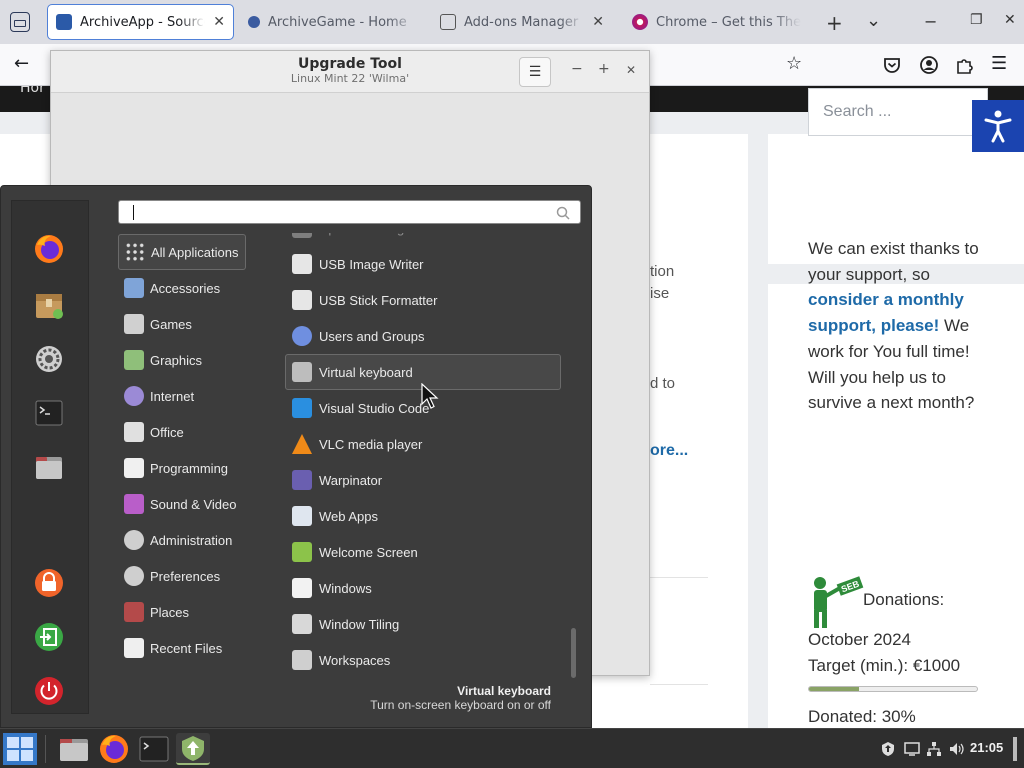 The width and height of the screenshot is (1024, 768). I want to click on category-places: Places, so click(182, 612).